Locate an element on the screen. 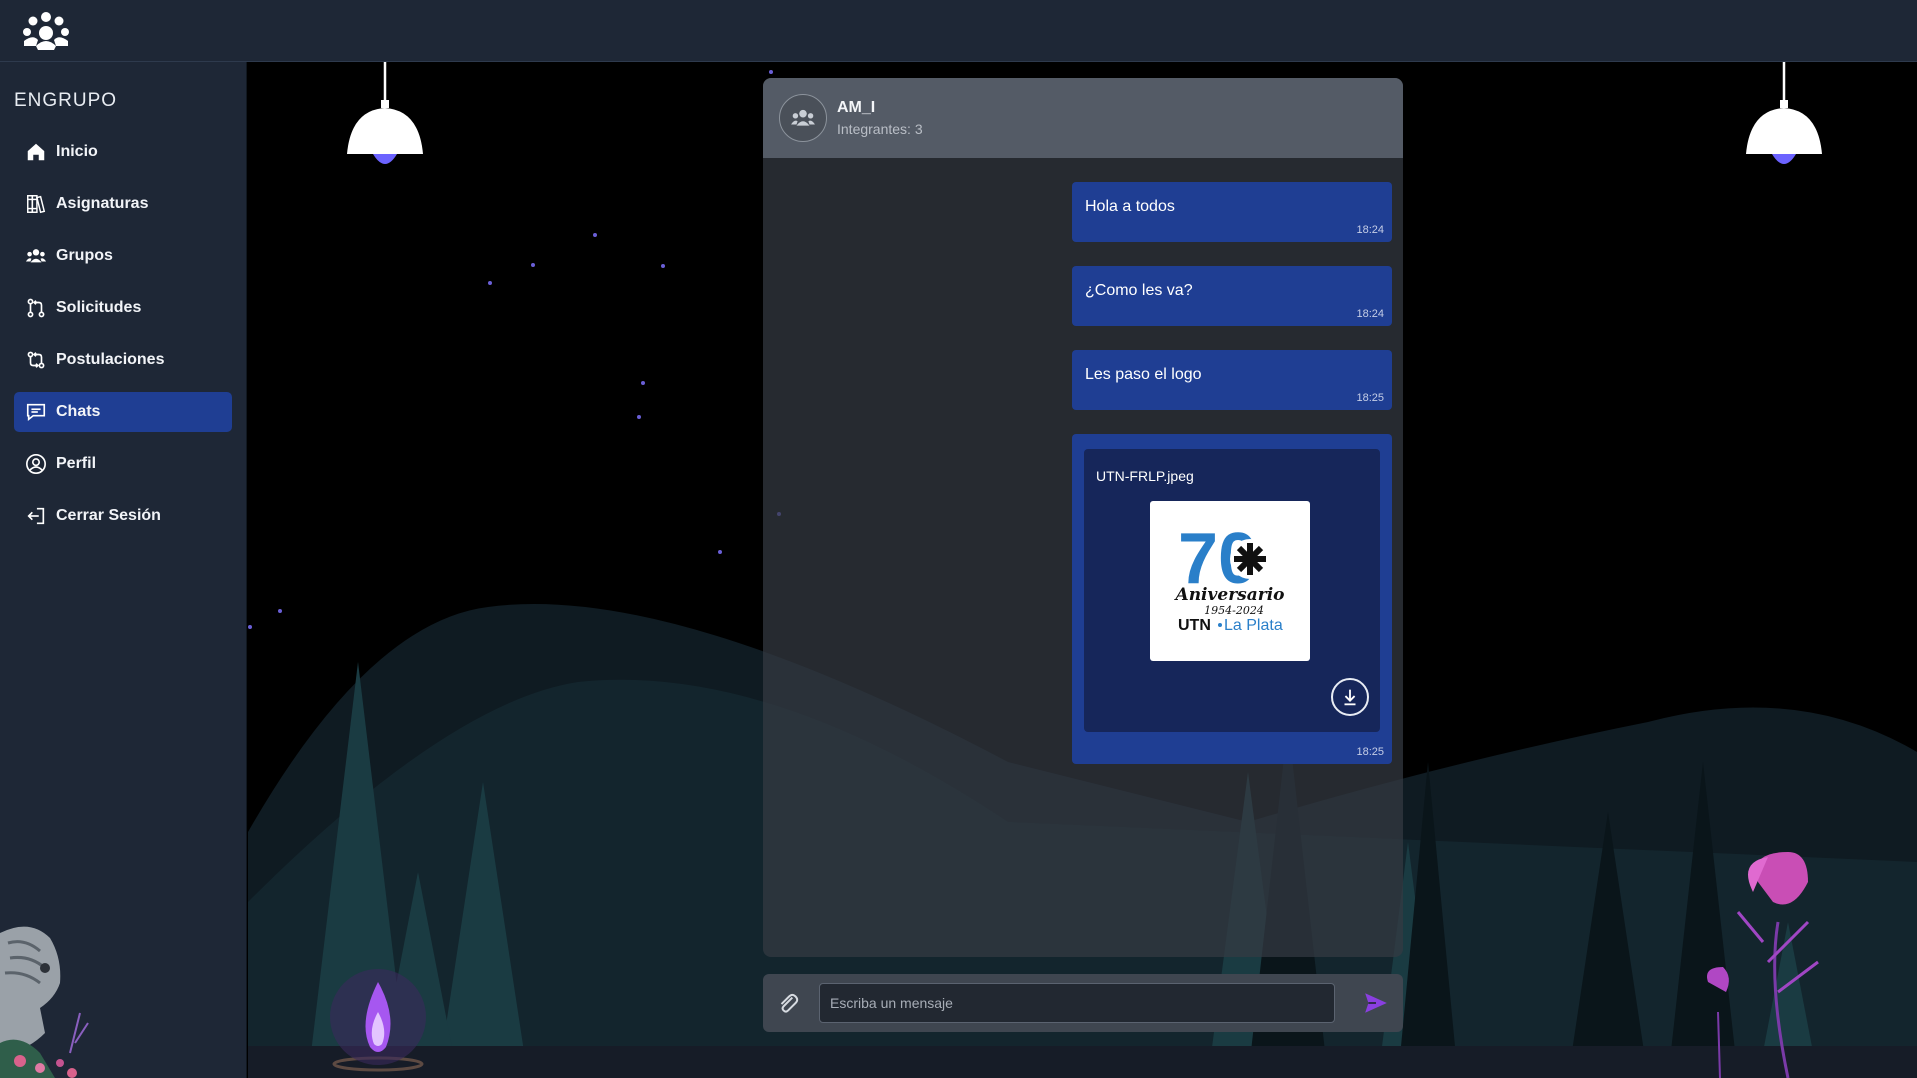 Image resolution: width=1917 pixels, height=1078 pixels. brand-title: ENGRUPO is located at coordinates (66, 100).